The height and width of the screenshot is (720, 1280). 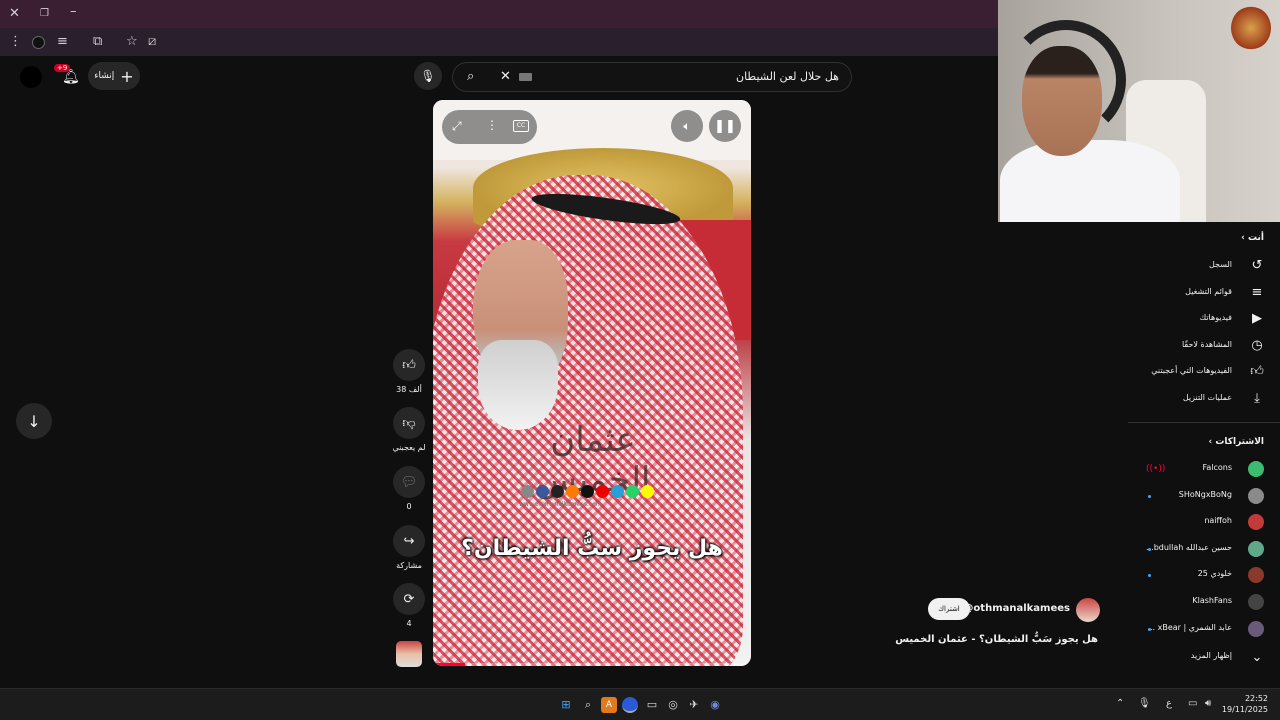 I want to click on comments-action: 💬︎ 0, so click(x=409, y=488).